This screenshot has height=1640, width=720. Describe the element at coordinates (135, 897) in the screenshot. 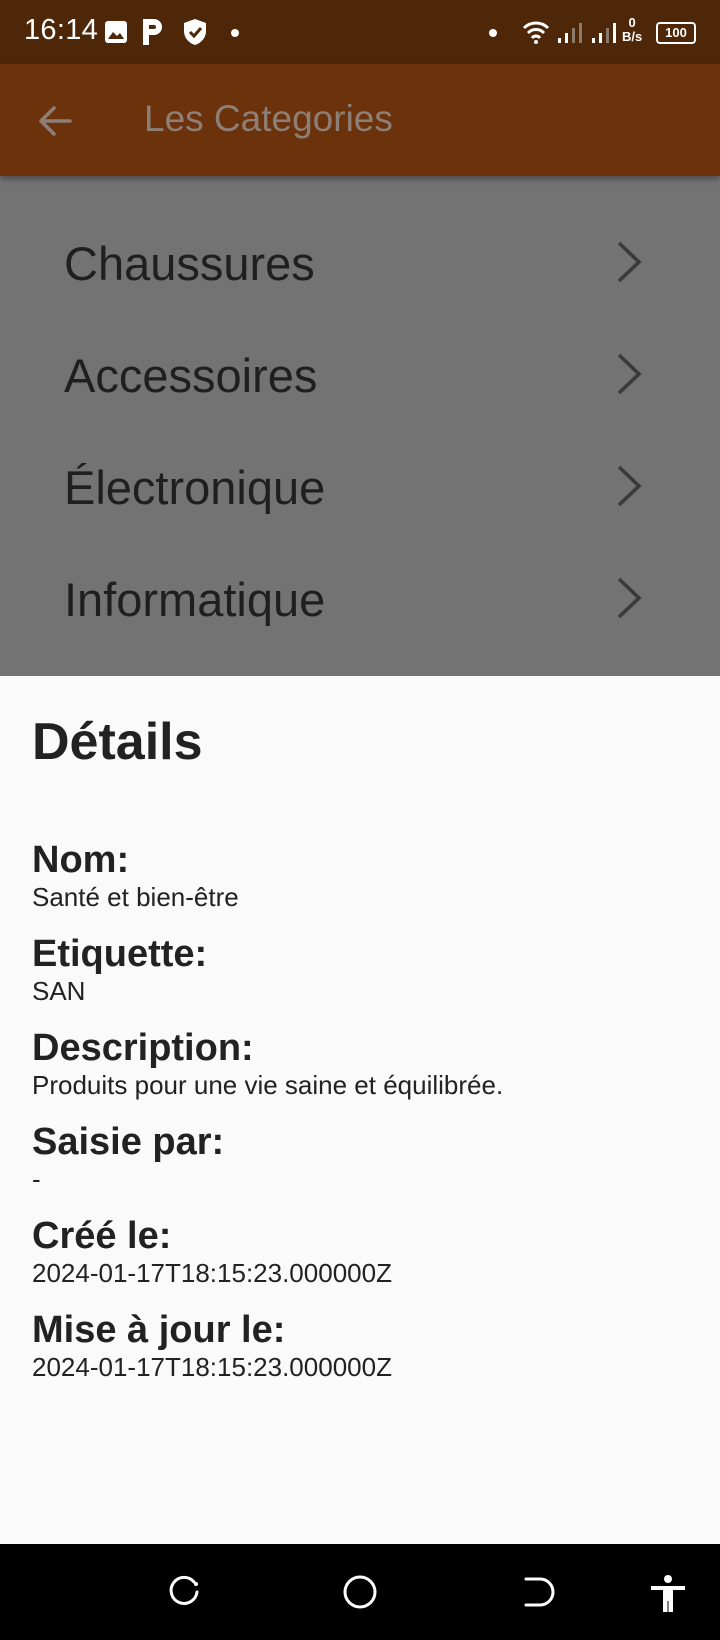

I see `detail-value: Santé et bien-être` at that location.